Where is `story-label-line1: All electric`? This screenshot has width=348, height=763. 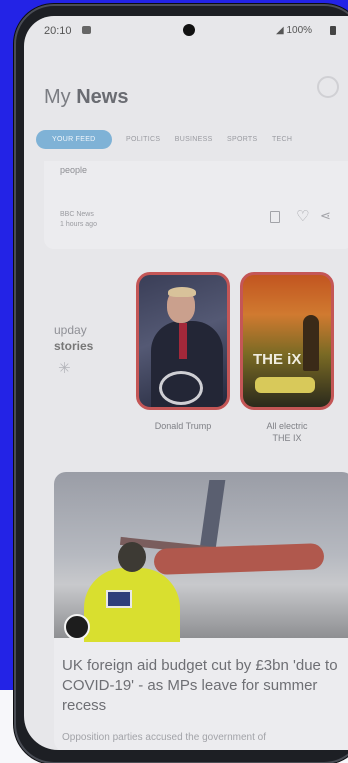
story-label-line1: All electric is located at coordinates (287, 426).